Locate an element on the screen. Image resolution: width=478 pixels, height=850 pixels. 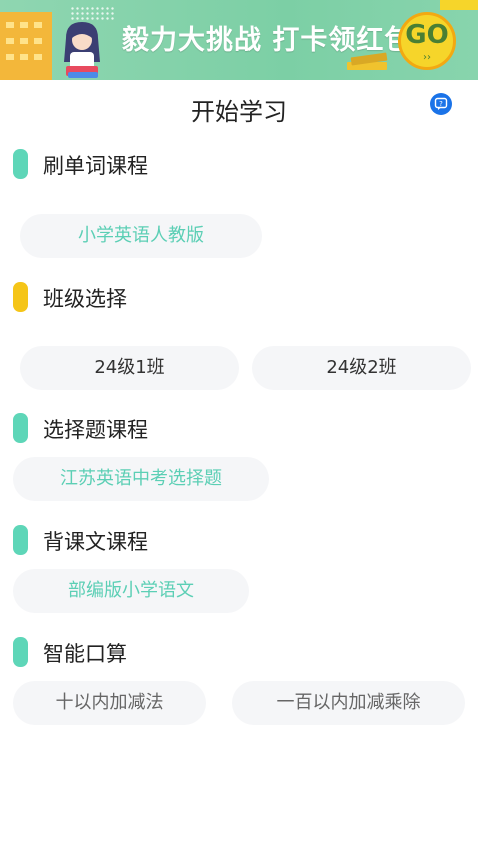
go-button: GO ›› is located at coordinates (427, 41).